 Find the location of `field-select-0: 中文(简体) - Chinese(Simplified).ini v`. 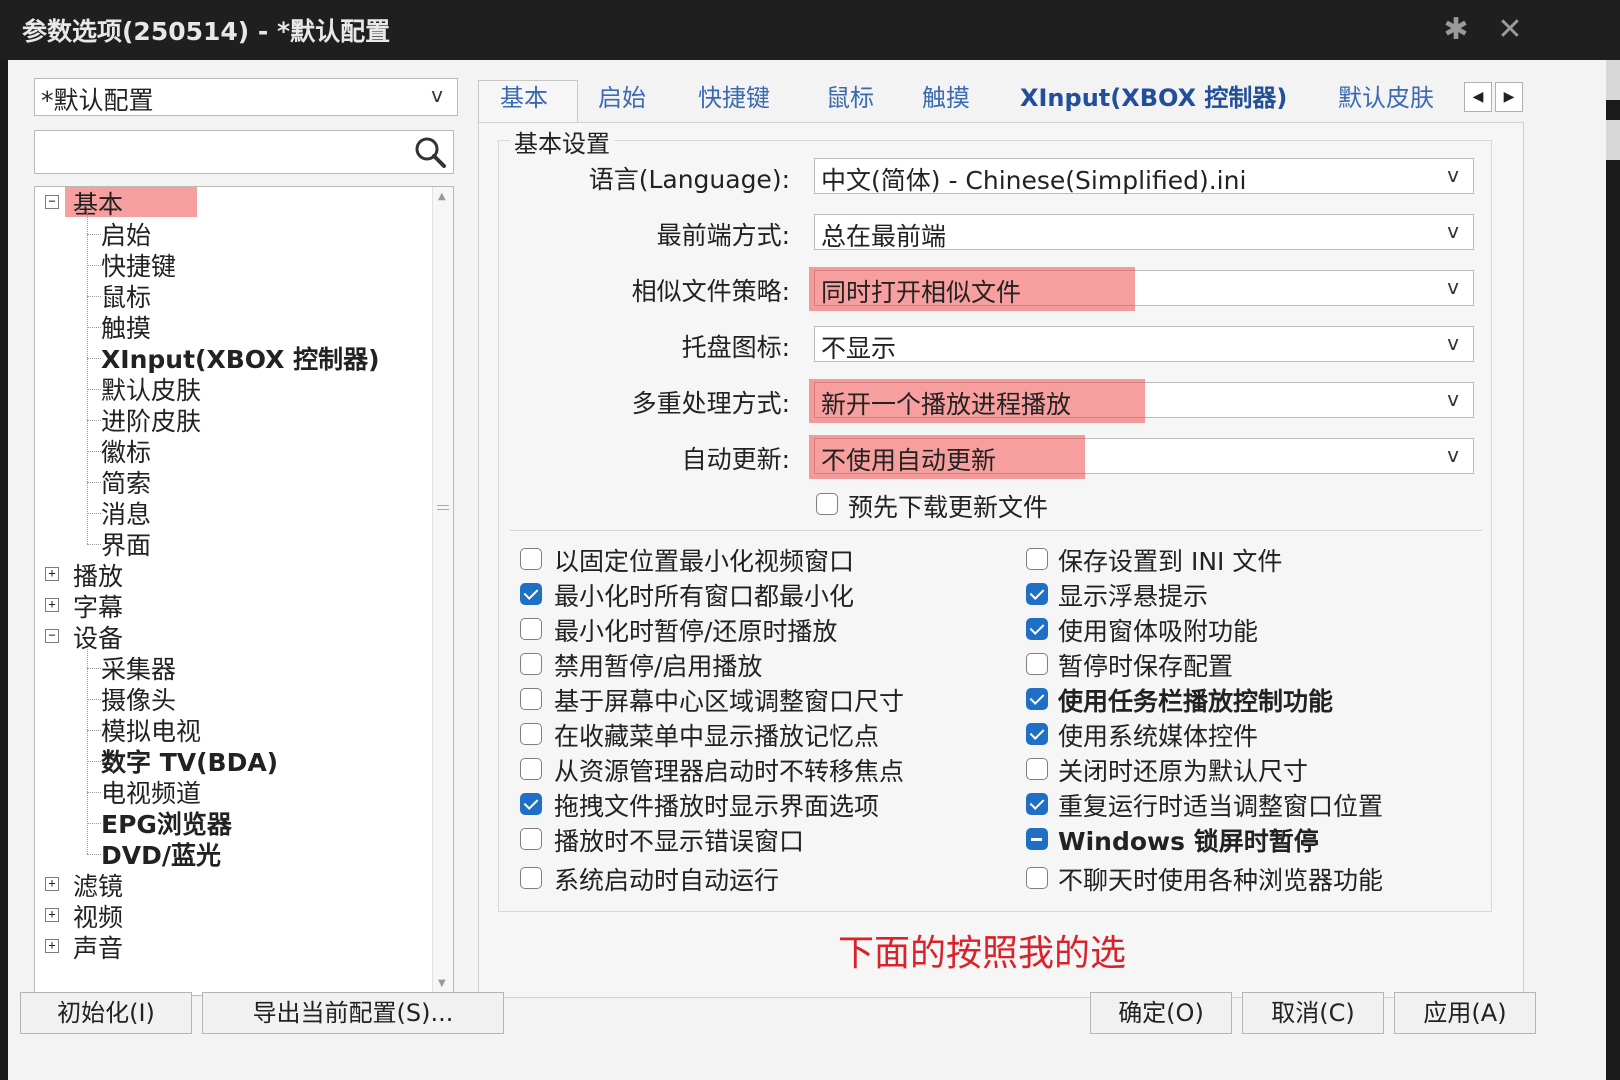

field-select-0: 中文(简体) - Chinese(Simplified).ini v is located at coordinates (1144, 176).